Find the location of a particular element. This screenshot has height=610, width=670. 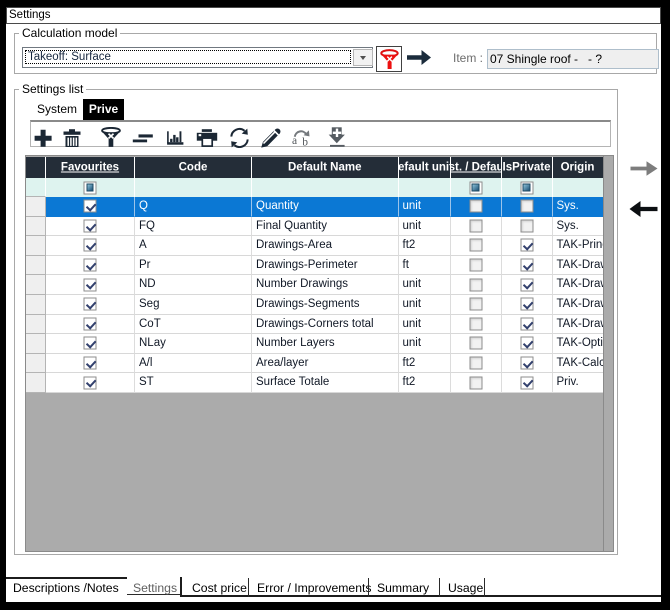

svg-text: a is located at coordinates (294, 141).